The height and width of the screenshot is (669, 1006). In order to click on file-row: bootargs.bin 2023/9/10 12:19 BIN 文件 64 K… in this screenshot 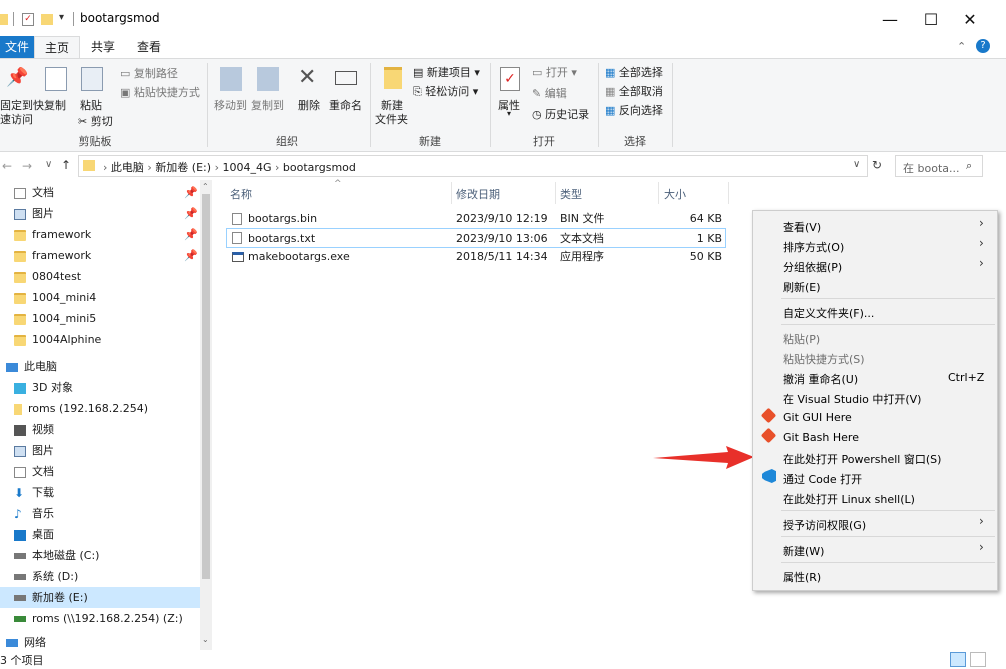, I will do `click(476, 219)`.